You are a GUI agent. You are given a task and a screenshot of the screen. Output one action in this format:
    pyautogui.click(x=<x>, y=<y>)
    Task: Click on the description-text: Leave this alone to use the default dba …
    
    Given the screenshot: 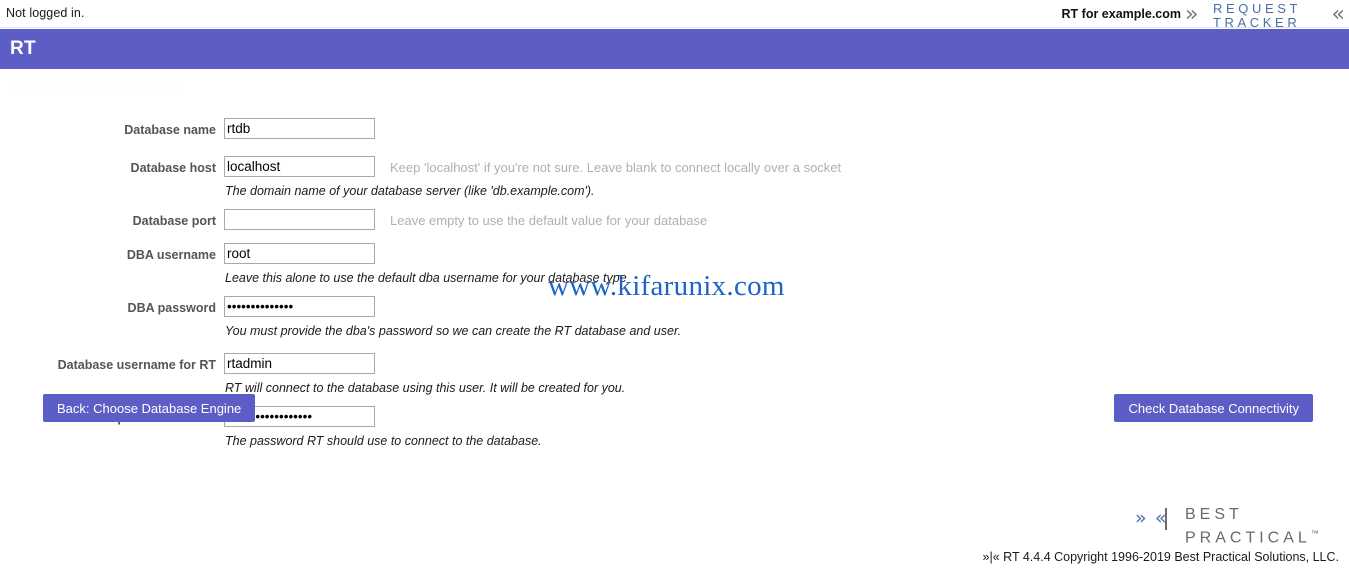 What is the action you would take?
    pyautogui.click(x=426, y=278)
    